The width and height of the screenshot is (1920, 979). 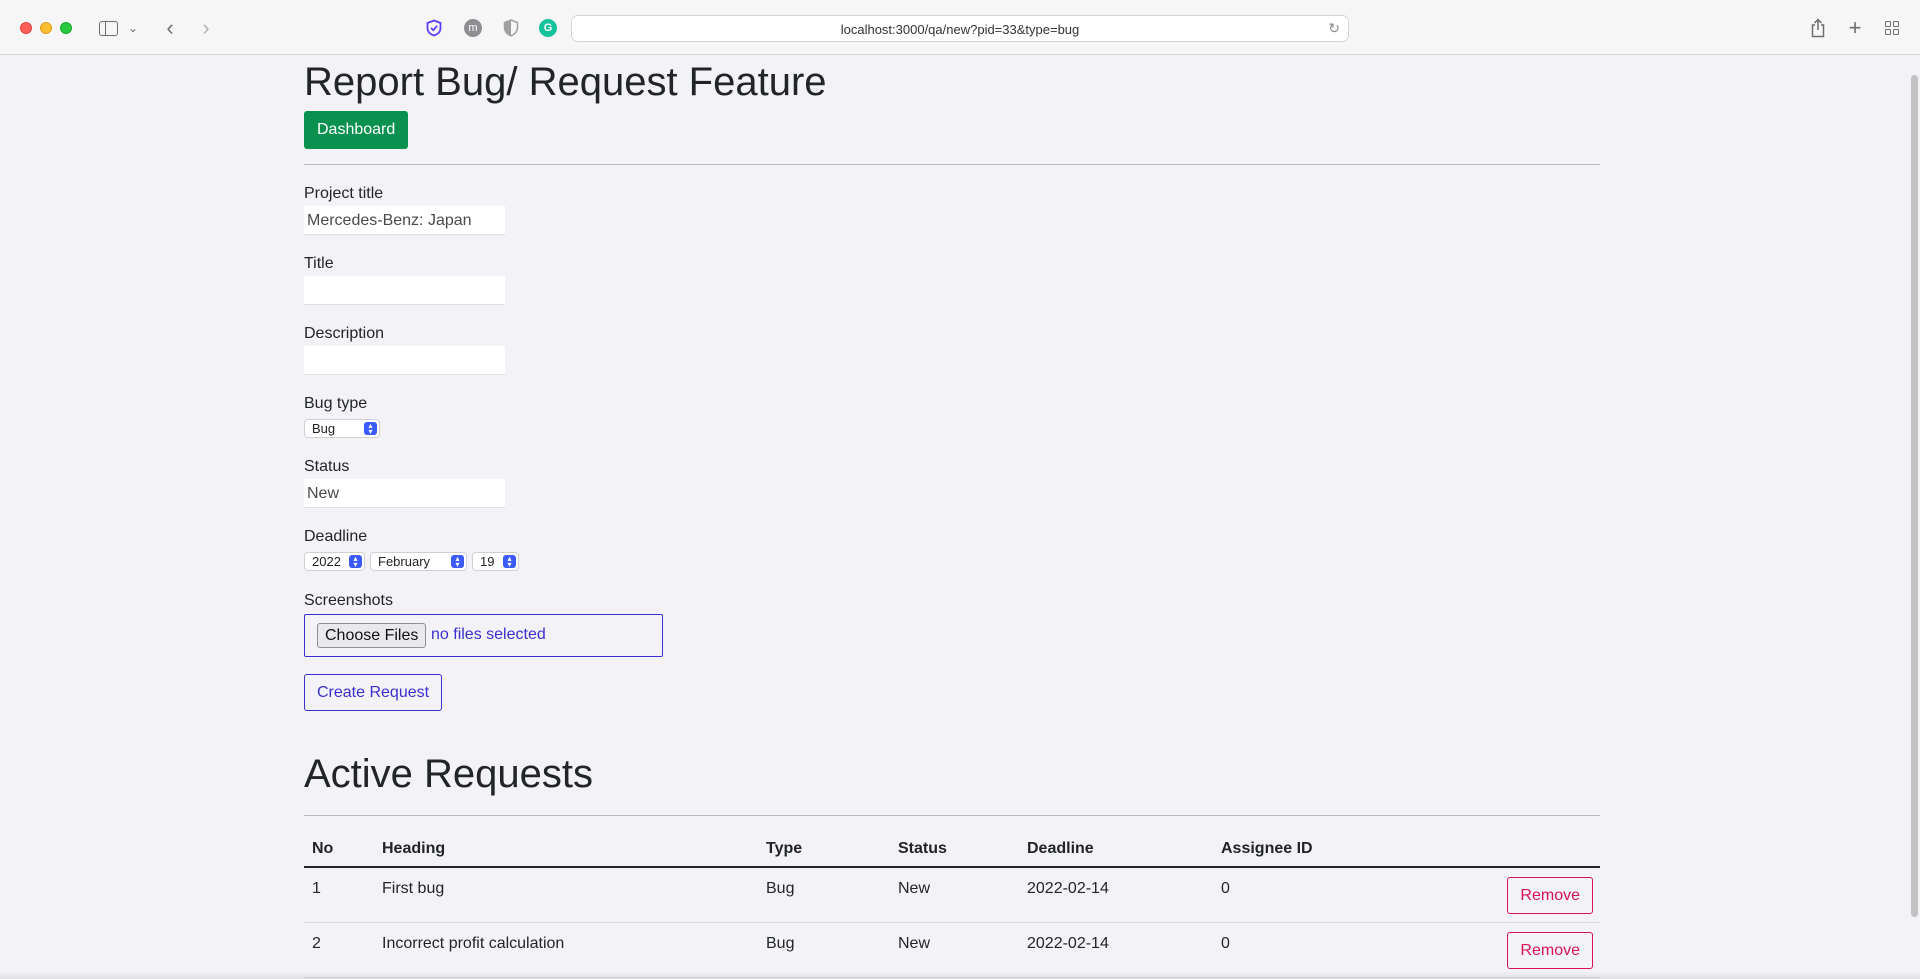 What do you see at coordinates (548, 28) in the screenshot?
I see `grammarly-icon: G` at bounding box center [548, 28].